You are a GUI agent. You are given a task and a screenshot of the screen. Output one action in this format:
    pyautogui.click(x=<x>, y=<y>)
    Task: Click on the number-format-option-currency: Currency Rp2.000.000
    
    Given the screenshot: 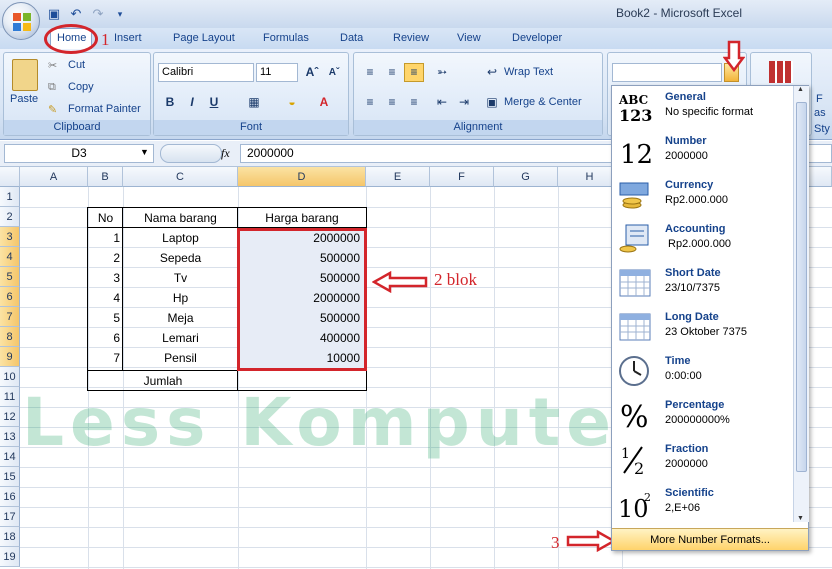 What is the action you would take?
    pyautogui.click(x=702, y=196)
    